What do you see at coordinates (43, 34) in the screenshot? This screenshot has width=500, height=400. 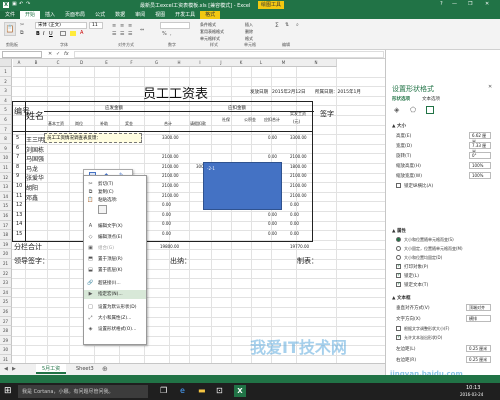 I see `italic-icon: I` at bounding box center [43, 34].